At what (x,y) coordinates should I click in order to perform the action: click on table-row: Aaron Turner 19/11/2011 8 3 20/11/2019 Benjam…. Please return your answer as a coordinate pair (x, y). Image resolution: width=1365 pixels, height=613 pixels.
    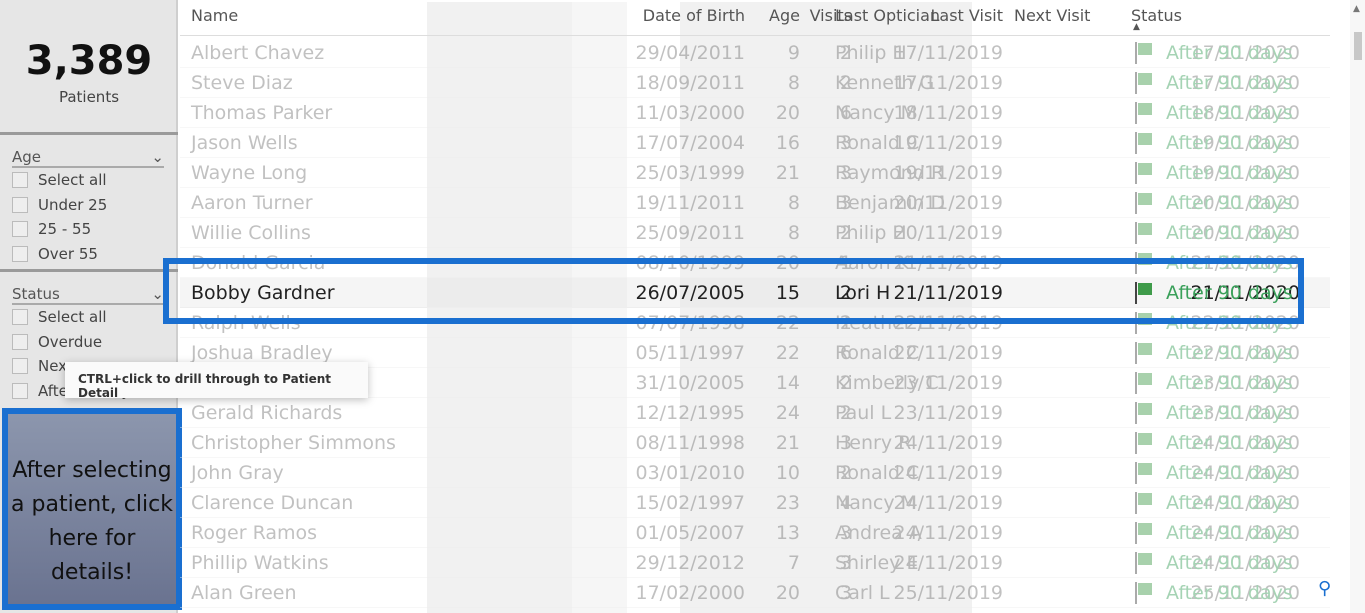
    Looking at the image, I should click on (755, 203).